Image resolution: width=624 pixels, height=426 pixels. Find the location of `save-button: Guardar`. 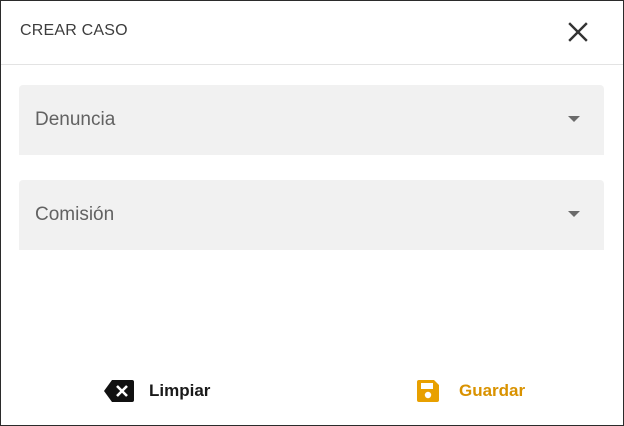

save-button: Guardar is located at coordinates (470, 391).